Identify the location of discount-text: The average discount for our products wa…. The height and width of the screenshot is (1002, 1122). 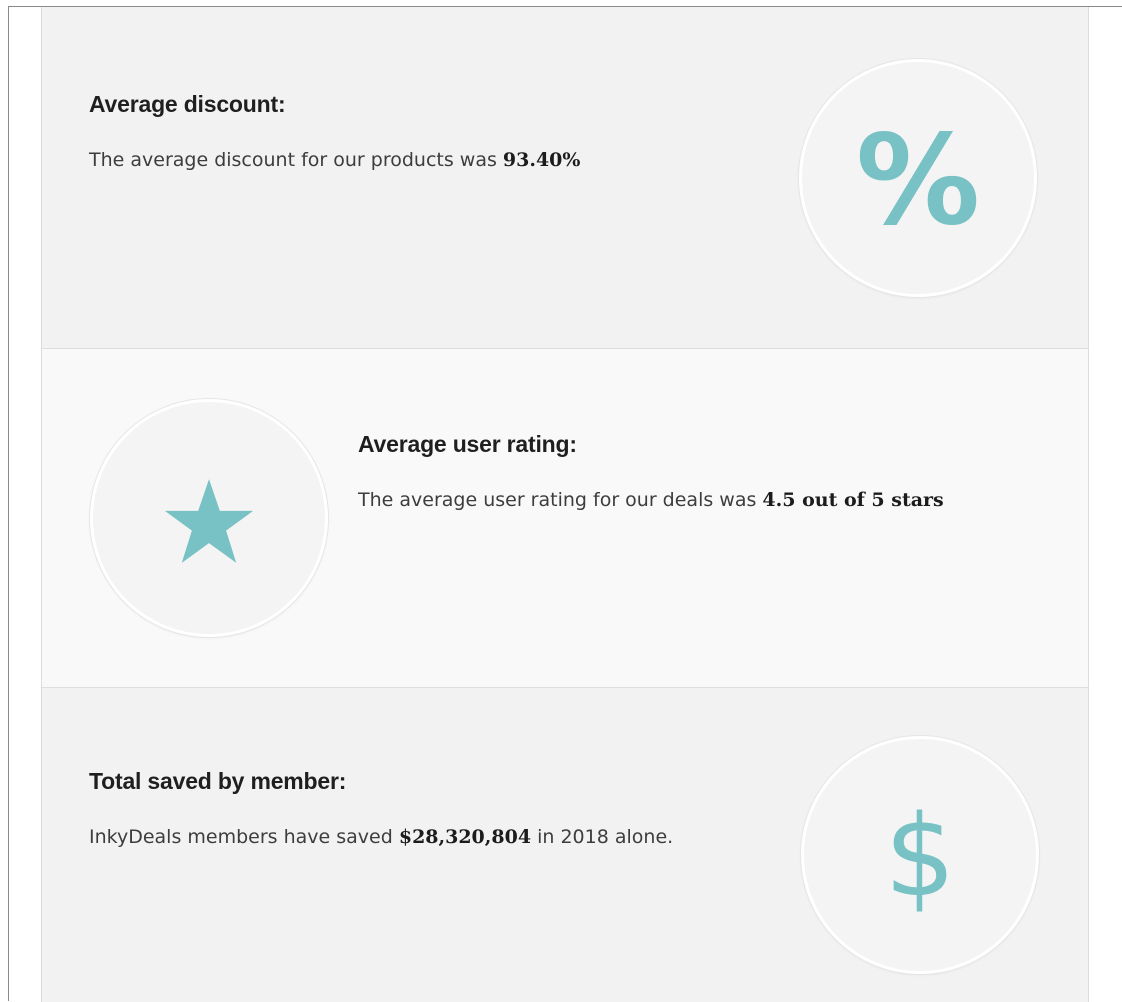
(409, 160).